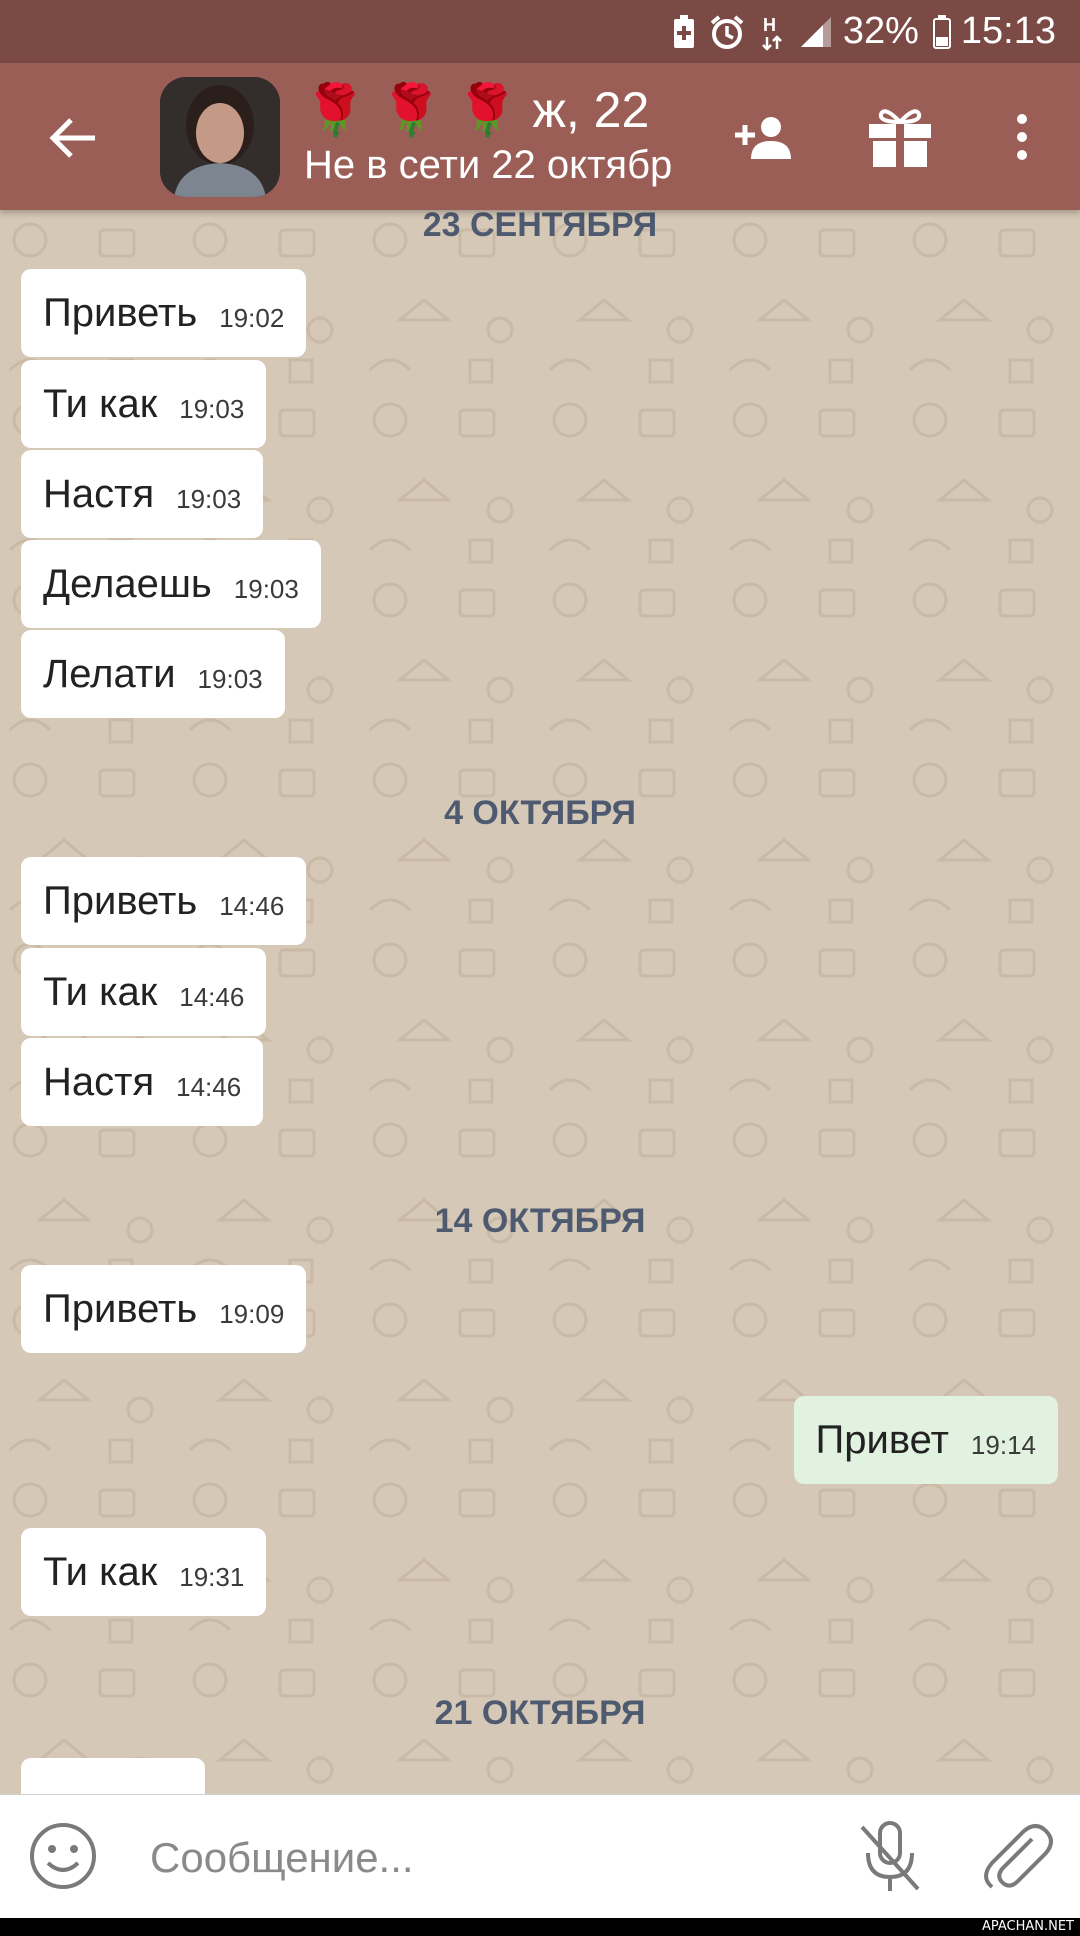 The image size is (1080, 1936). I want to click on date-separator: 21 ОКТЯБРЯ, so click(540, 1713).